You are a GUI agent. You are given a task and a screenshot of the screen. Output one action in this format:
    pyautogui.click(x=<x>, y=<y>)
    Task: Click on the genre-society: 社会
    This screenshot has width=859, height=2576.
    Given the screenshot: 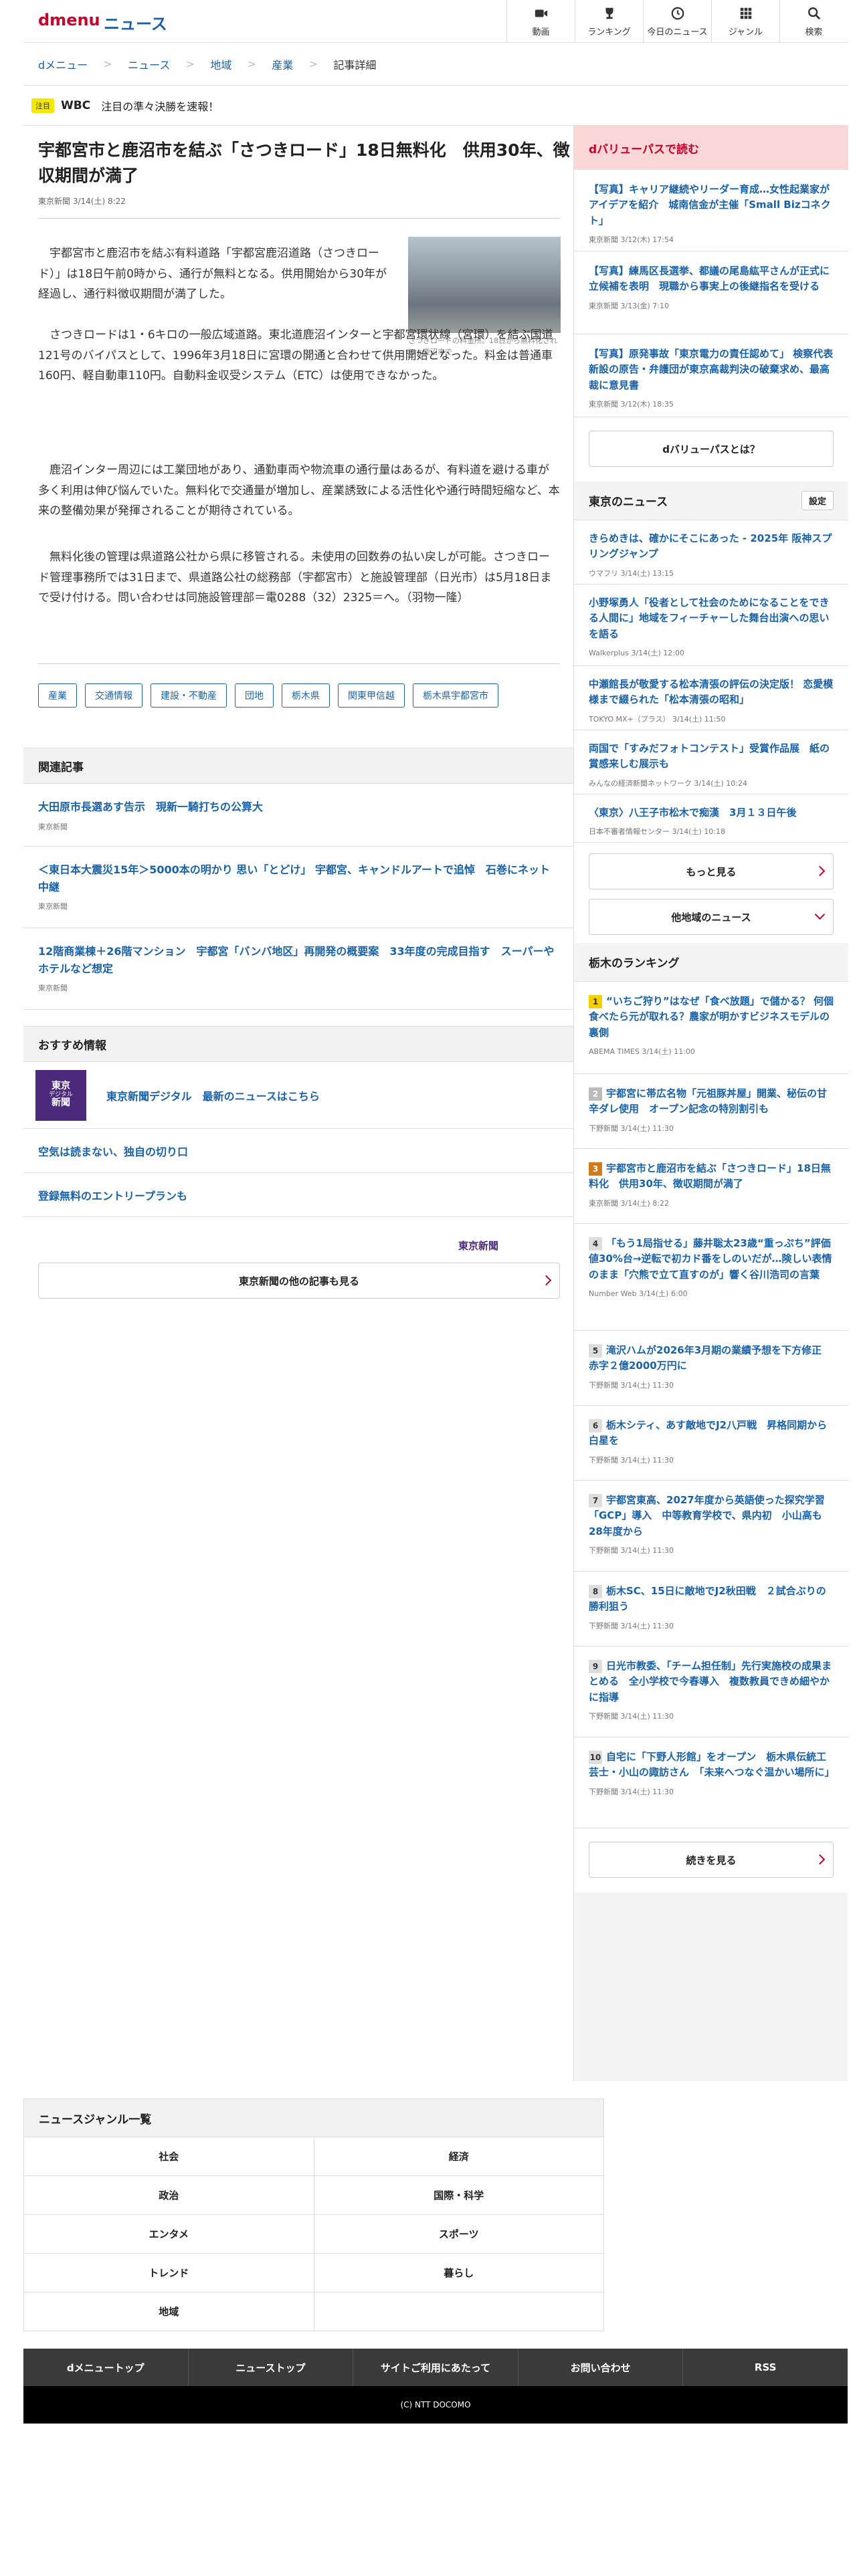 What is the action you would take?
    pyautogui.click(x=169, y=2156)
    